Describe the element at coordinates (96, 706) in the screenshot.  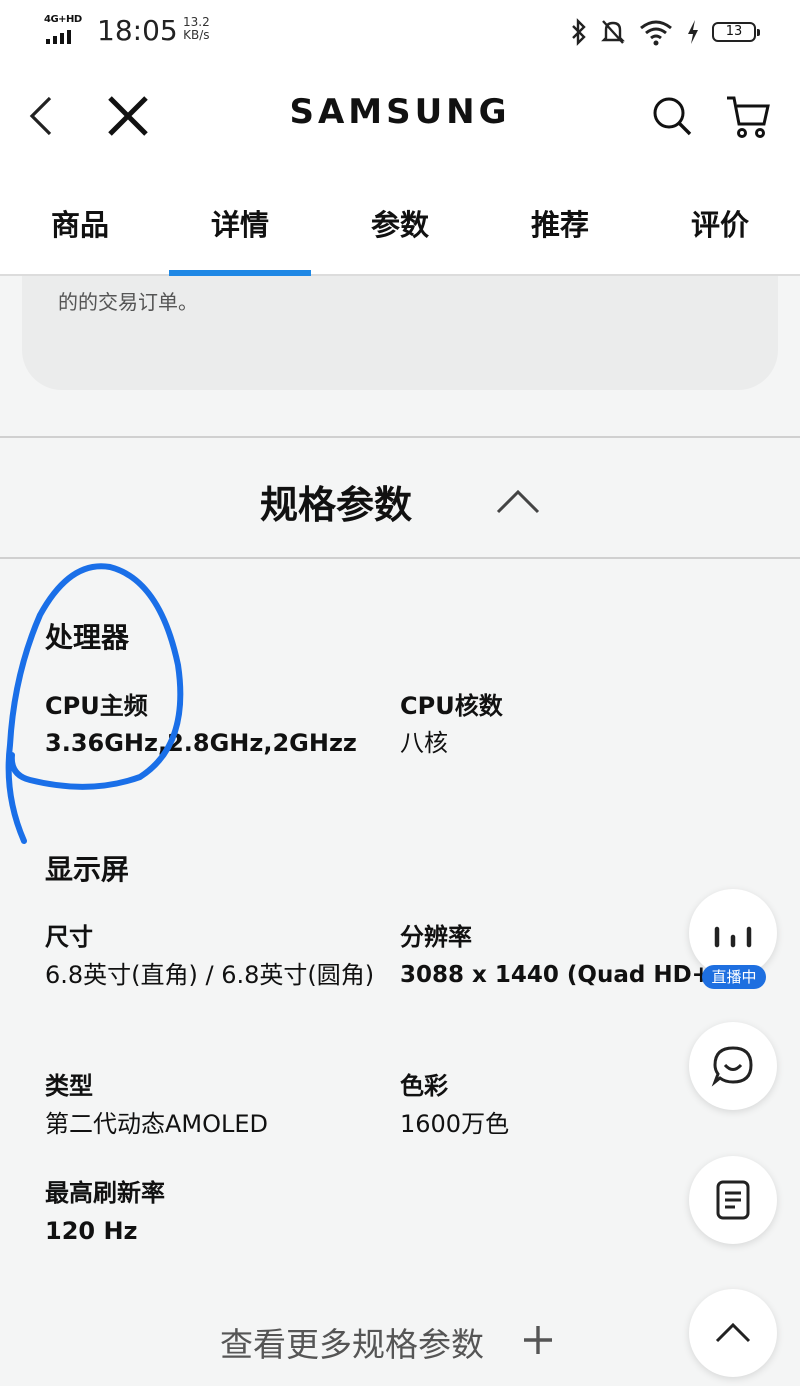
I see `cpu-frequency-label: CPU主频` at that location.